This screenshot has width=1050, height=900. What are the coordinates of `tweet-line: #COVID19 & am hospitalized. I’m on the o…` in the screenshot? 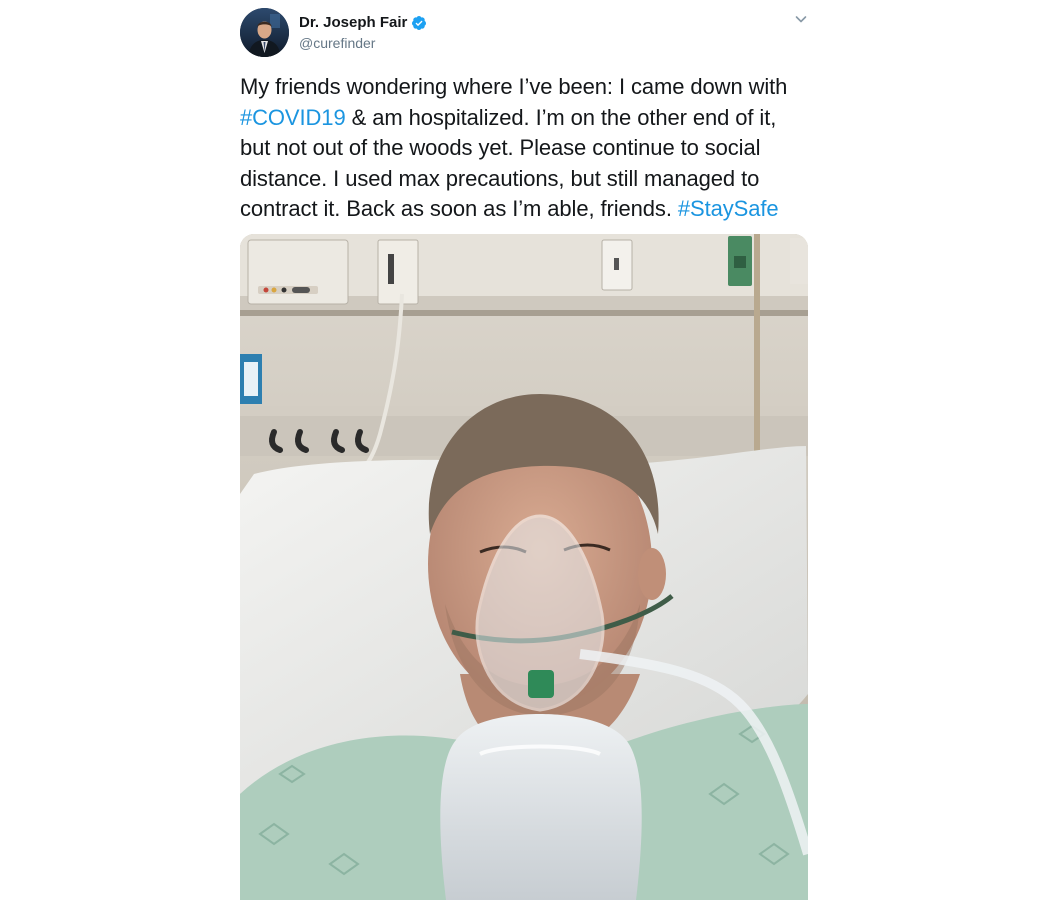 It's located at (525, 118).